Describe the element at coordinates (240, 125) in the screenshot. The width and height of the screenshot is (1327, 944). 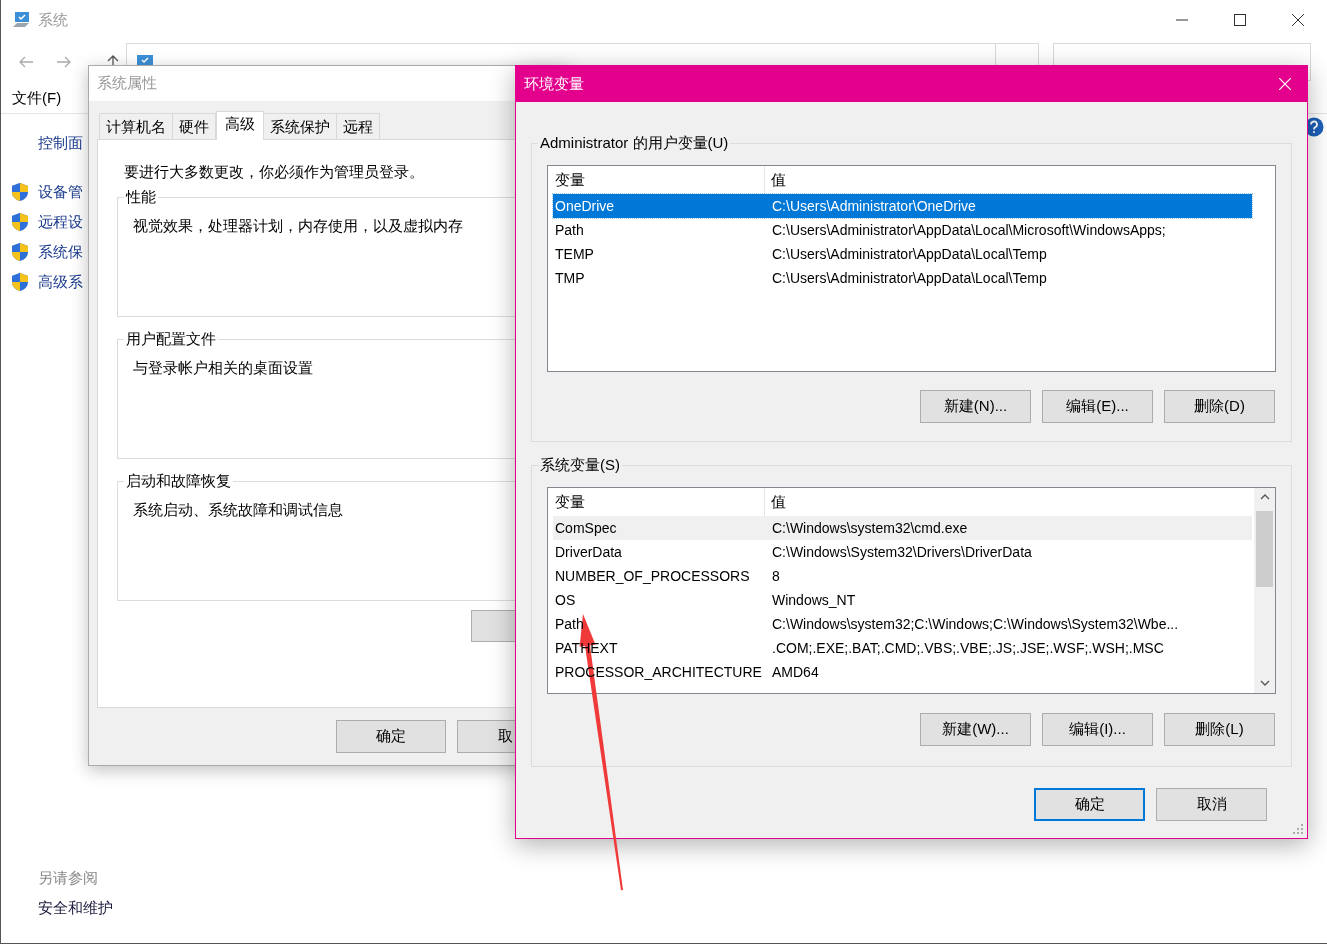
I see `tab: 高级` at that location.